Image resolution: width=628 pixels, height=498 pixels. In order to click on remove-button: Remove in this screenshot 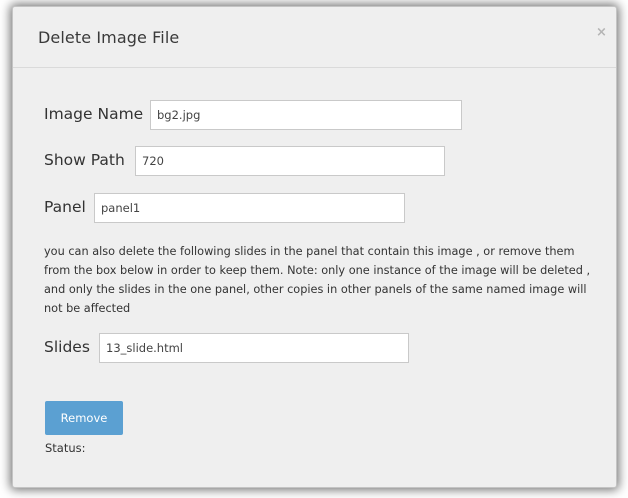, I will do `click(84, 418)`.